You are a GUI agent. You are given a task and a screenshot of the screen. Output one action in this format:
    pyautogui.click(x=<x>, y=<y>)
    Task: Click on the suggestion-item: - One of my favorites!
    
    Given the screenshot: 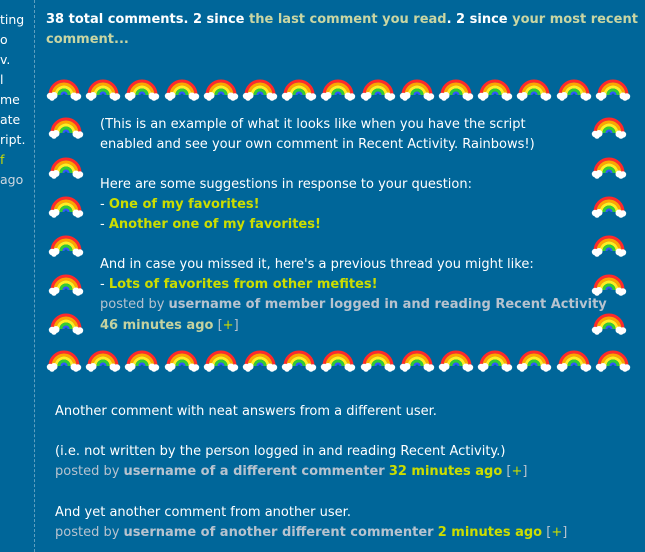 What is the action you would take?
    pyautogui.click(x=345, y=205)
    